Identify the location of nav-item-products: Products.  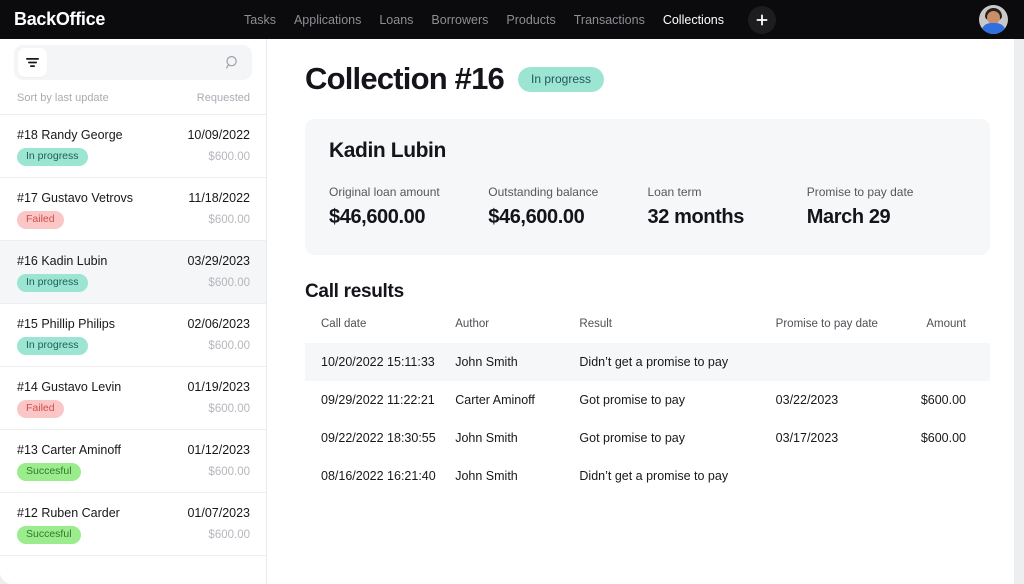
(530, 20).